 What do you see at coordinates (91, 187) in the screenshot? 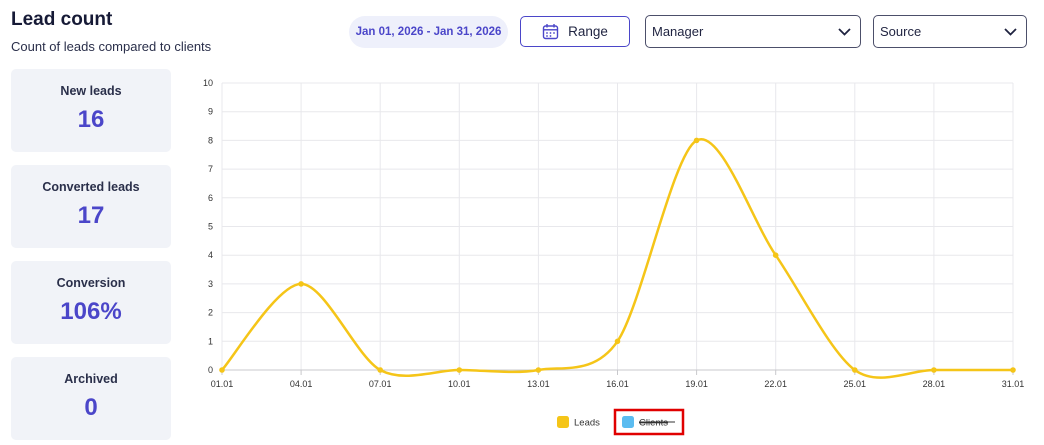
I see `stat-label: Converted leads` at bounding box center [91, 187].